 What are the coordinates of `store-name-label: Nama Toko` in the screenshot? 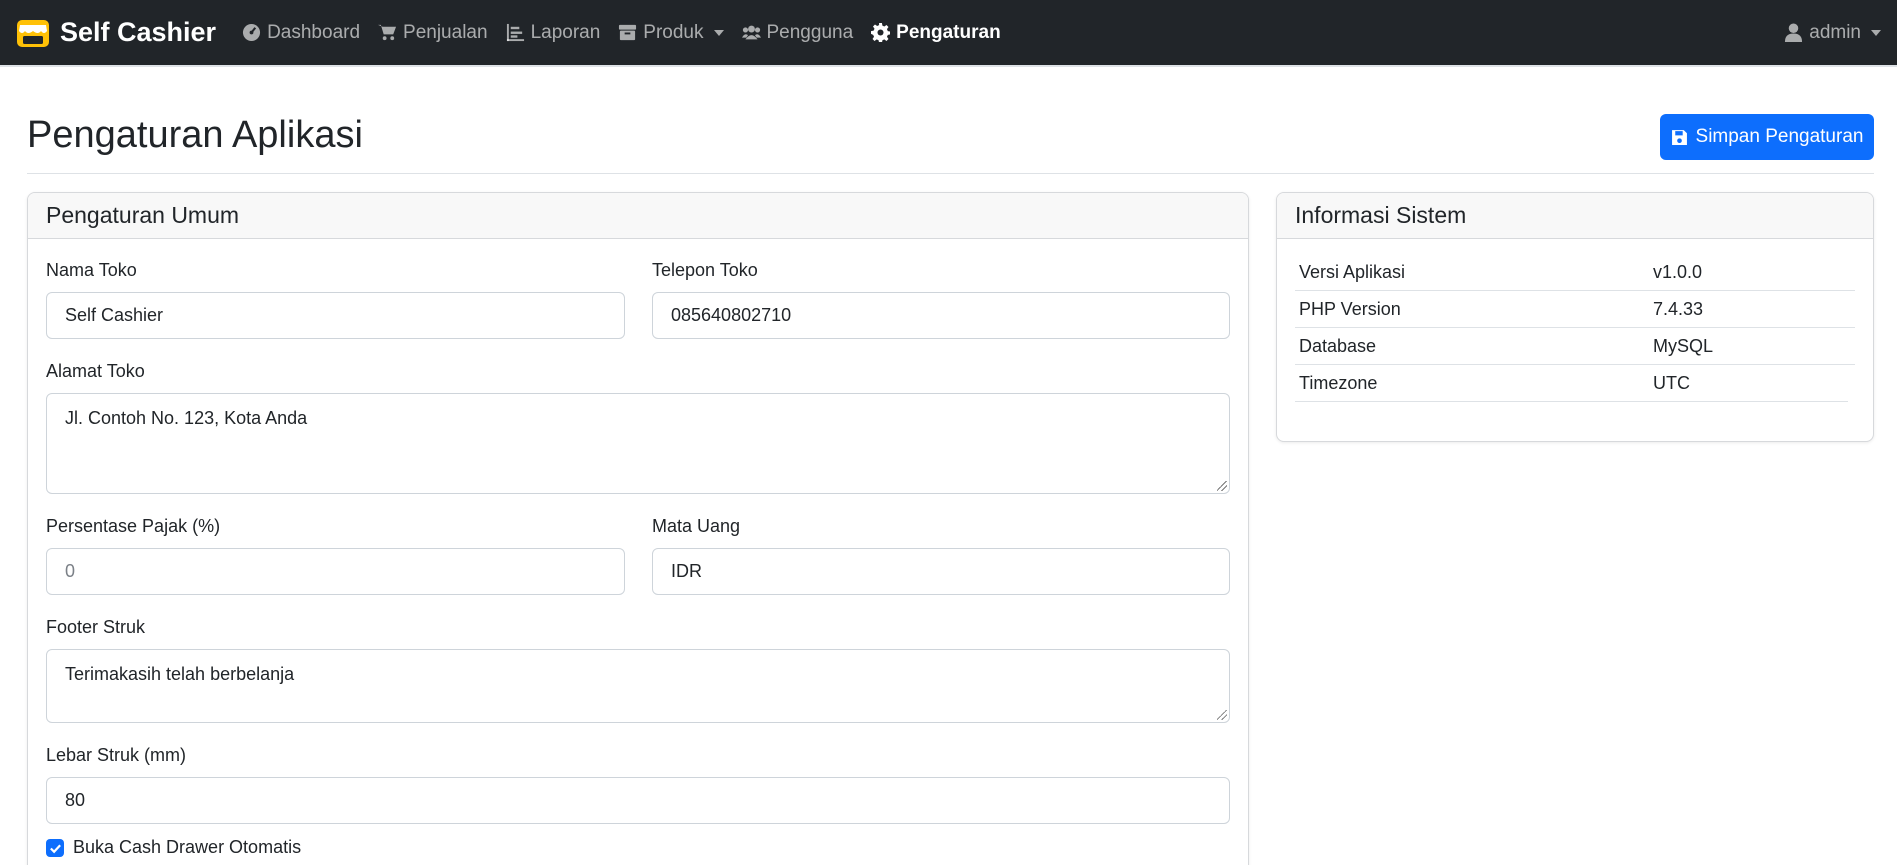 It's located at (91, 270).